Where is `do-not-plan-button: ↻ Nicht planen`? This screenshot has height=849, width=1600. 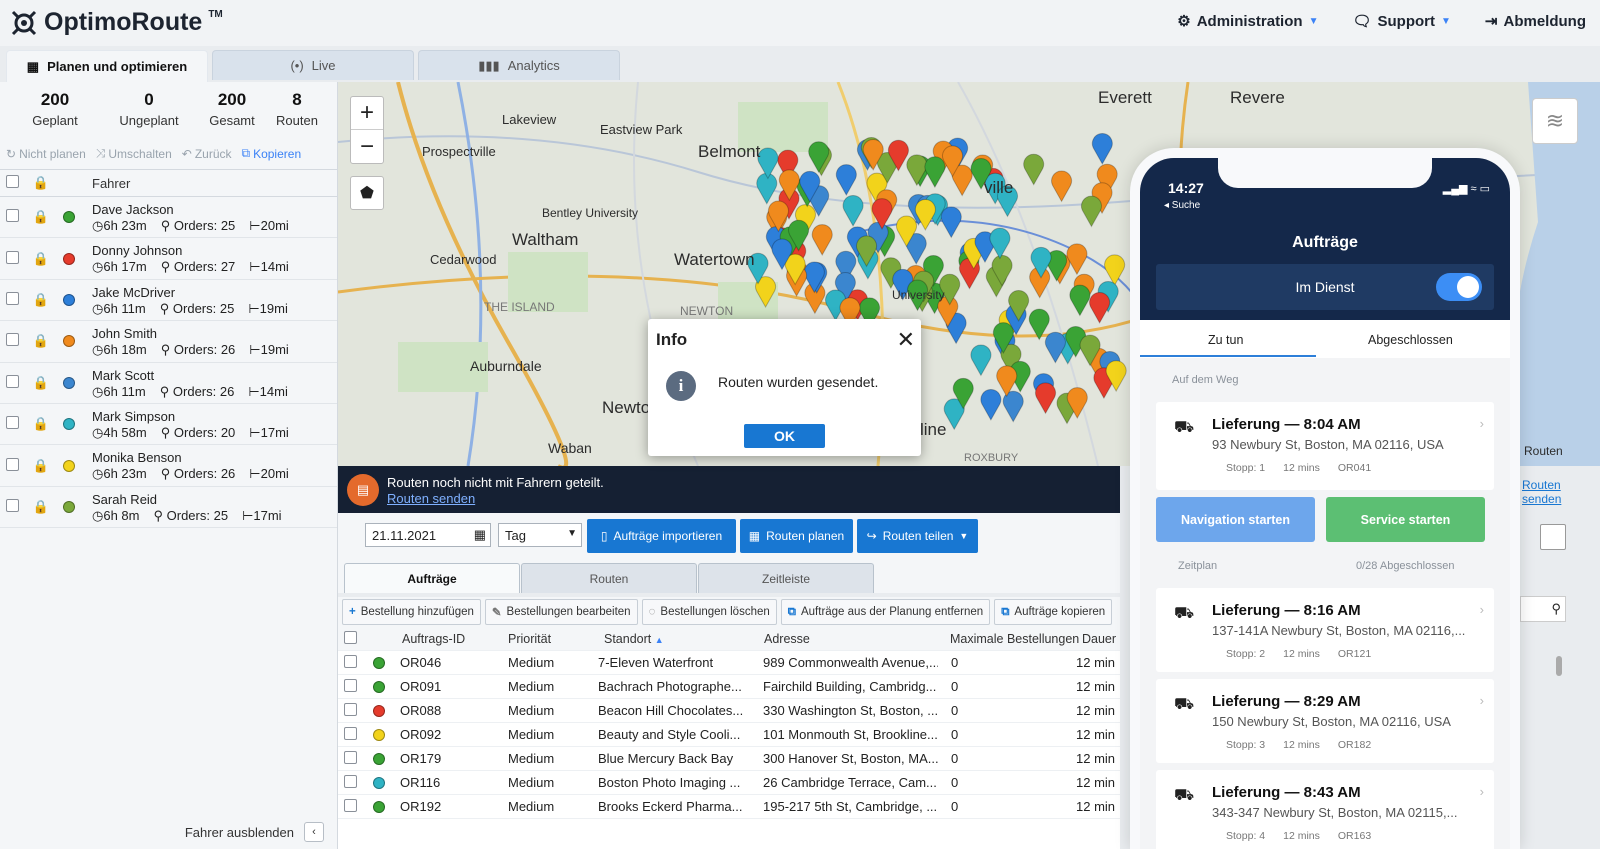
do-not-plan-button: ↻ Nicht planen is located at coordinates (46, 153).